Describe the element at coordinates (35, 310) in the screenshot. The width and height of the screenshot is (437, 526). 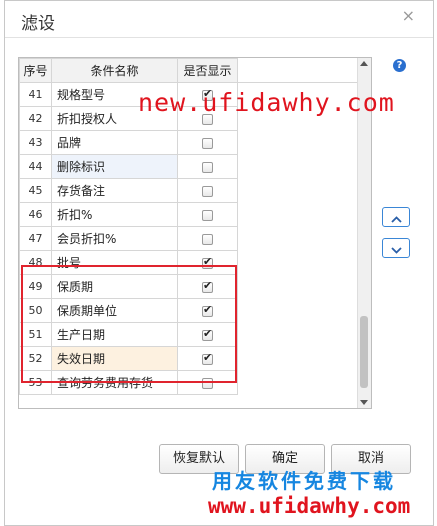
I see `row-seq: 50` at that location.